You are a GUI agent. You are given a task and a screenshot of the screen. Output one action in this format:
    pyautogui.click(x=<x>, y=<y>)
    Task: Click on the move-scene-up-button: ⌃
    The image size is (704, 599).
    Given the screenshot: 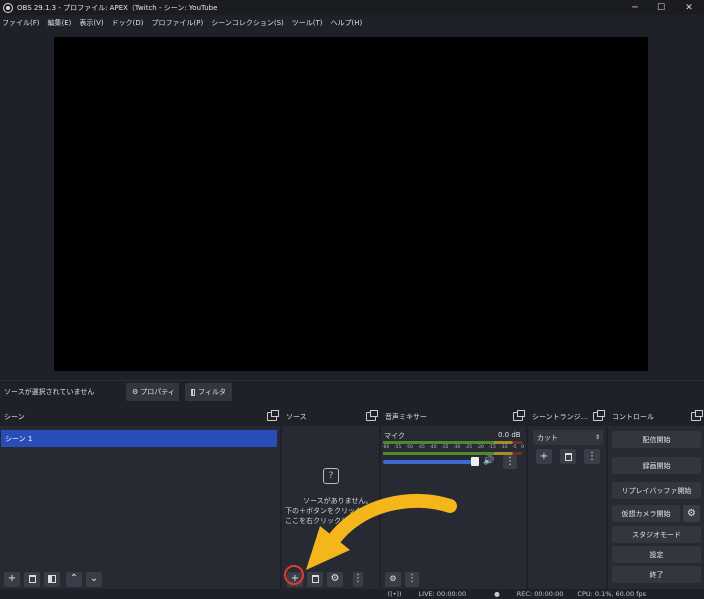 What is the action you would take?
    pyautogui.click(x=74, y=579)
    